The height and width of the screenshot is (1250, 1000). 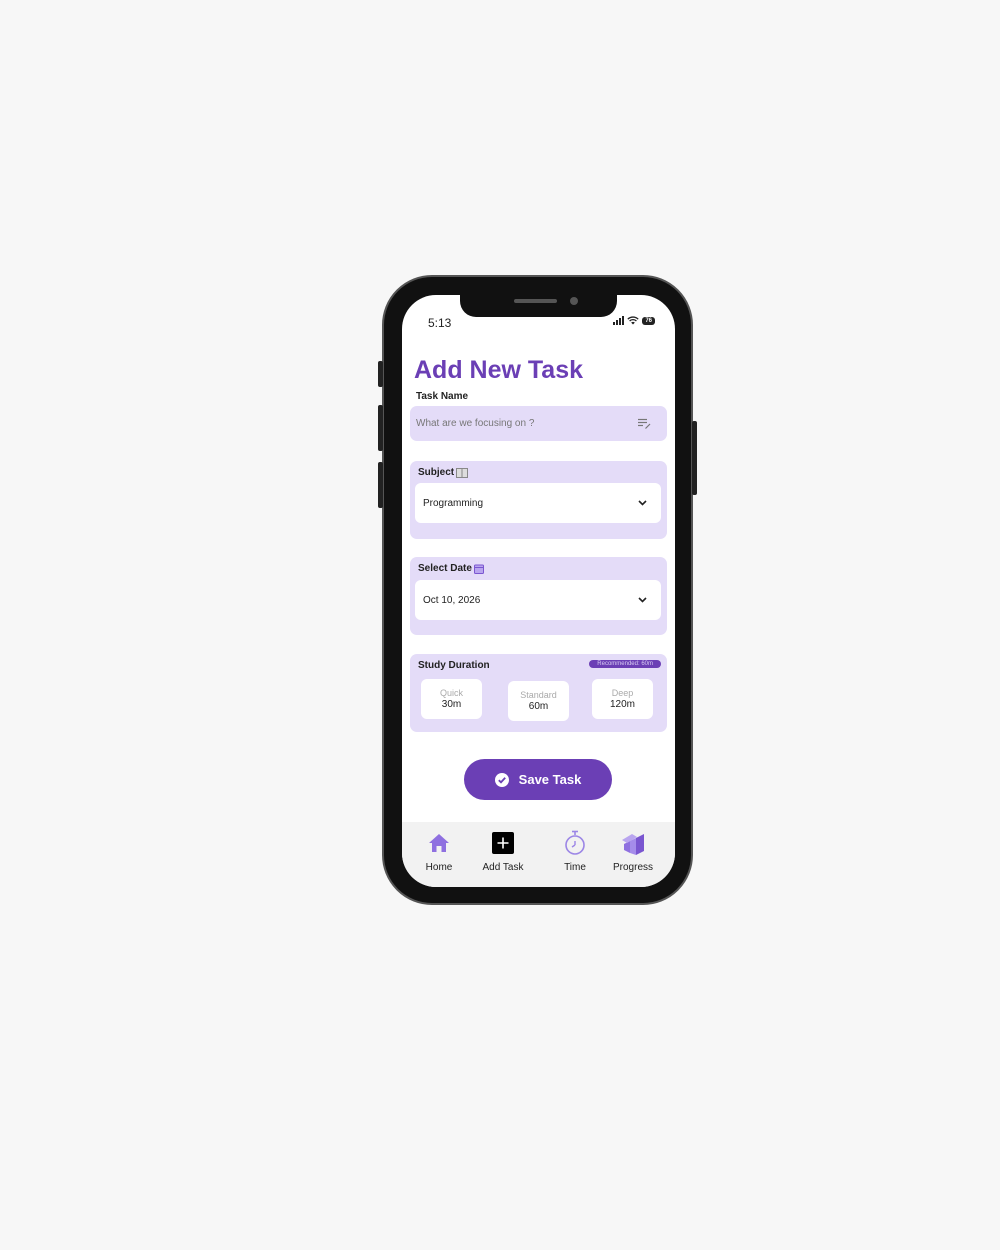 I want to click on signal-icon, so click(x=619, y=320).